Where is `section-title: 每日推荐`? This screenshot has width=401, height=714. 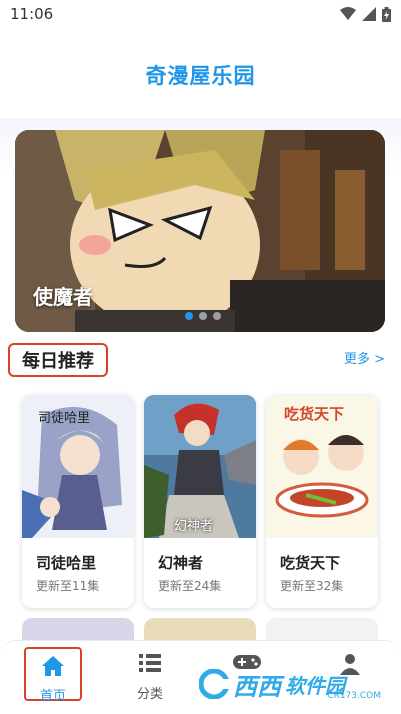
section-title: 每日推荐 is located at coordinates (58, 361).